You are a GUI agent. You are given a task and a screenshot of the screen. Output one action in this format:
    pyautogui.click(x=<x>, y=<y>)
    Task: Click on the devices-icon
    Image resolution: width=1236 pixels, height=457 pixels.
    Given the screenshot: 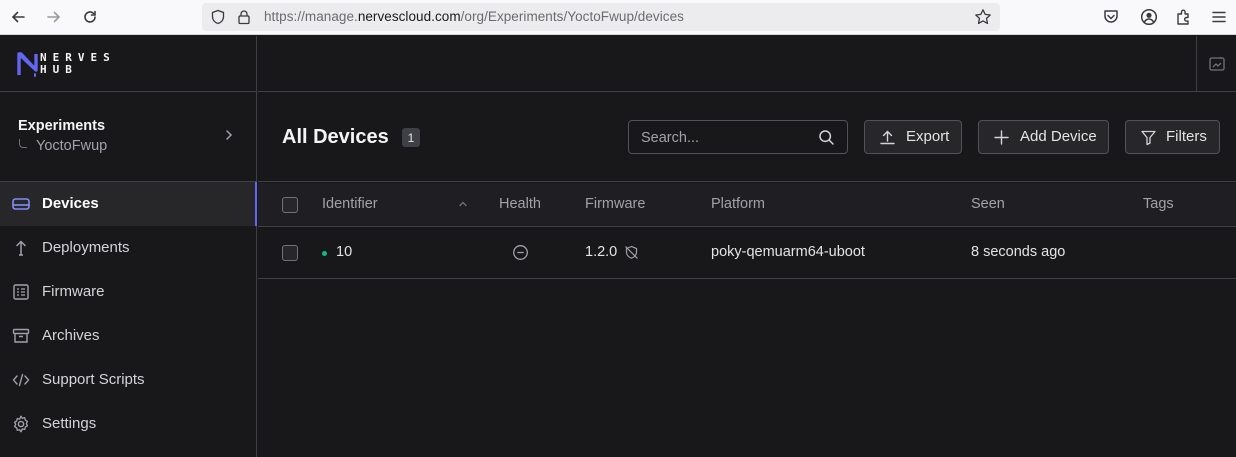 What is the action you would take?
    pyautogui.click(x=21, y=204)
    